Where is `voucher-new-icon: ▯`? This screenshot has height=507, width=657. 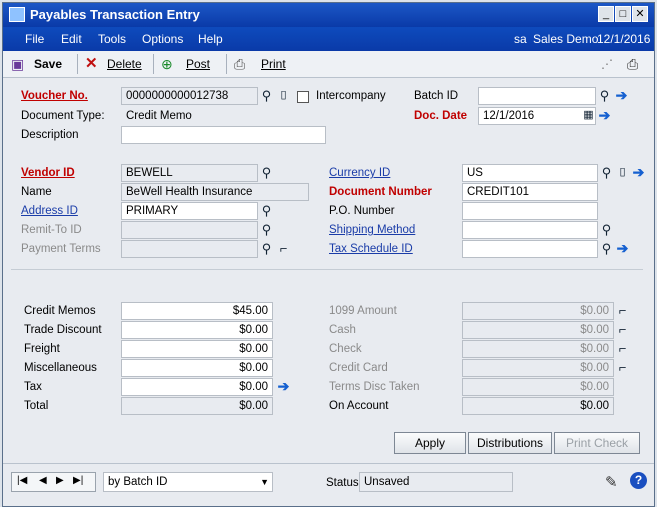 voucher-new-icon: ▯ is located at coordinates (283, 96).